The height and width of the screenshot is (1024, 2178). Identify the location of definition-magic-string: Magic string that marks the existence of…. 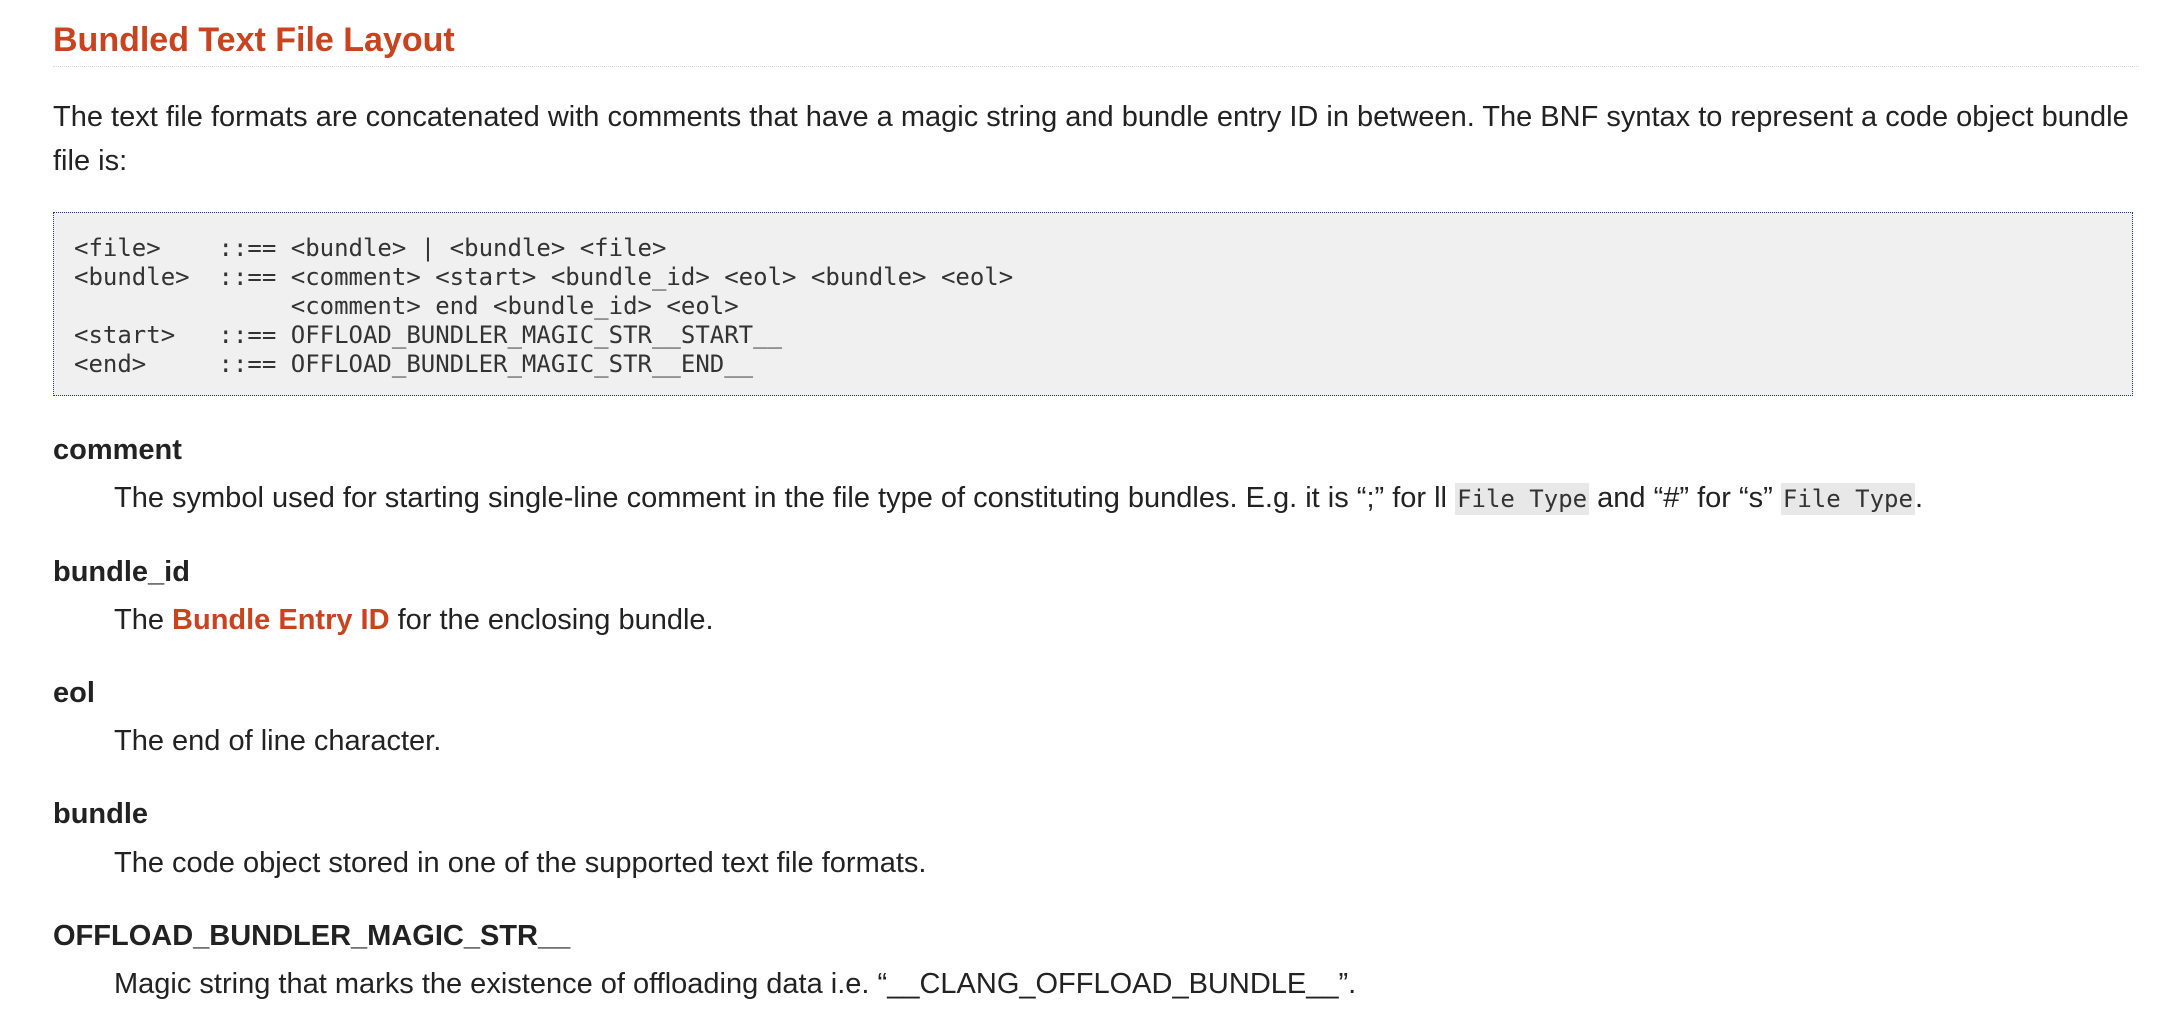
(735, 984).